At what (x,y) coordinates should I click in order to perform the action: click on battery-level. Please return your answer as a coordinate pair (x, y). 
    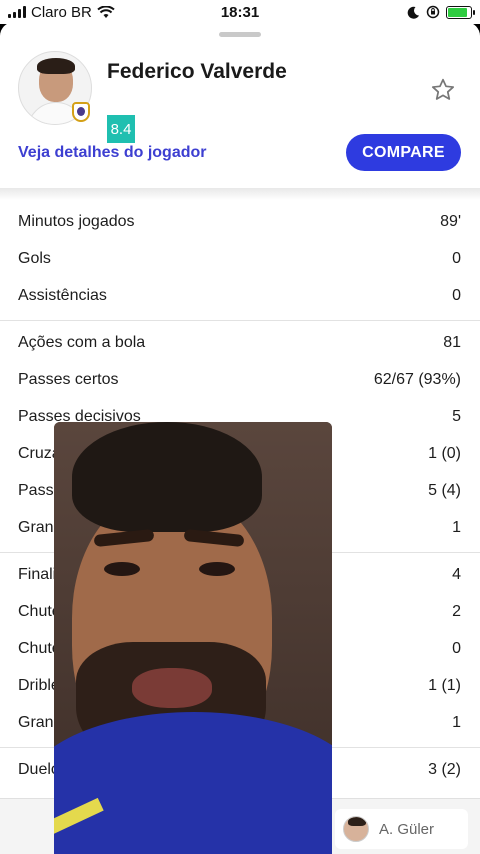
    Looking at the image, I should click on (457, 12).